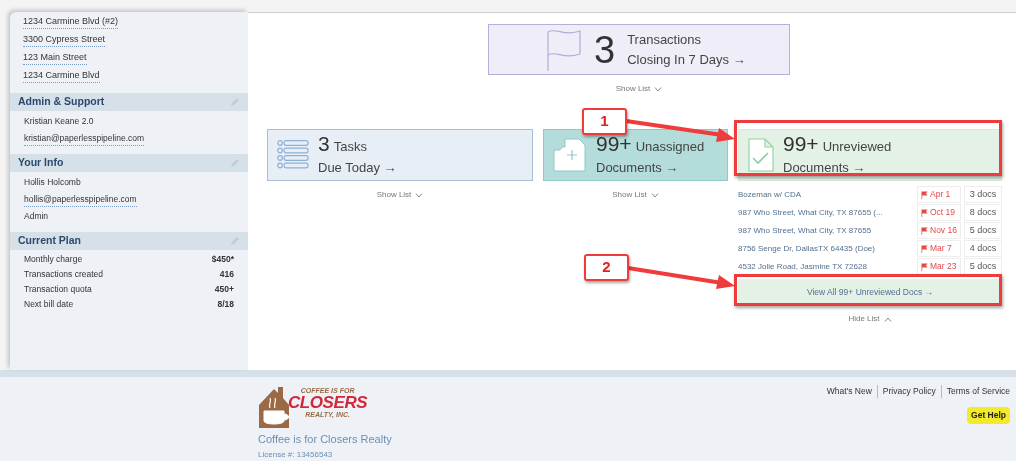  I want to click on doc-count-tag: 3 docs, so click(983, 194).